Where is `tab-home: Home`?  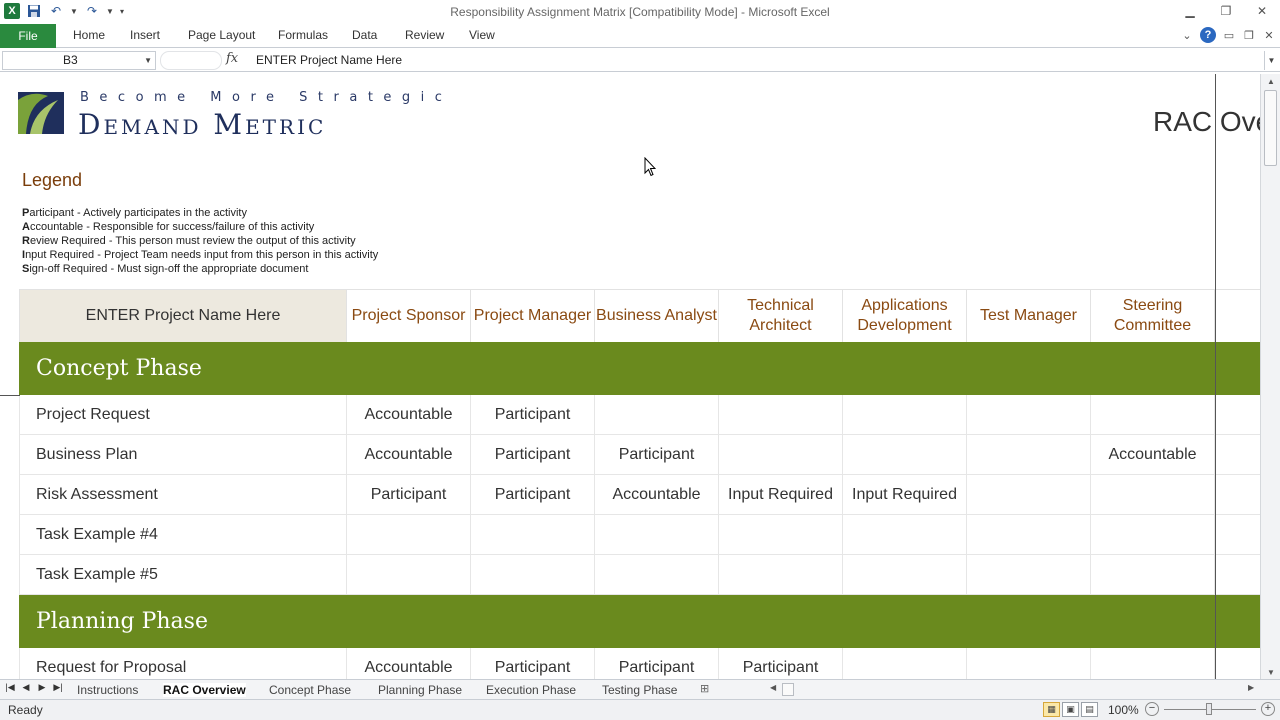
tab-home: Home is located at coordinates (89, 35).